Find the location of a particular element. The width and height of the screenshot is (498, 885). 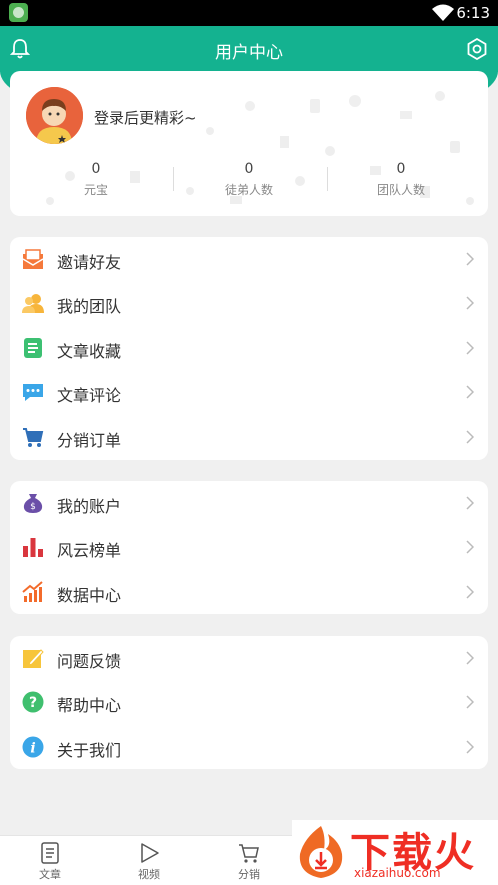

menu-label: 文章评论 is located at coordinates (89, 395).